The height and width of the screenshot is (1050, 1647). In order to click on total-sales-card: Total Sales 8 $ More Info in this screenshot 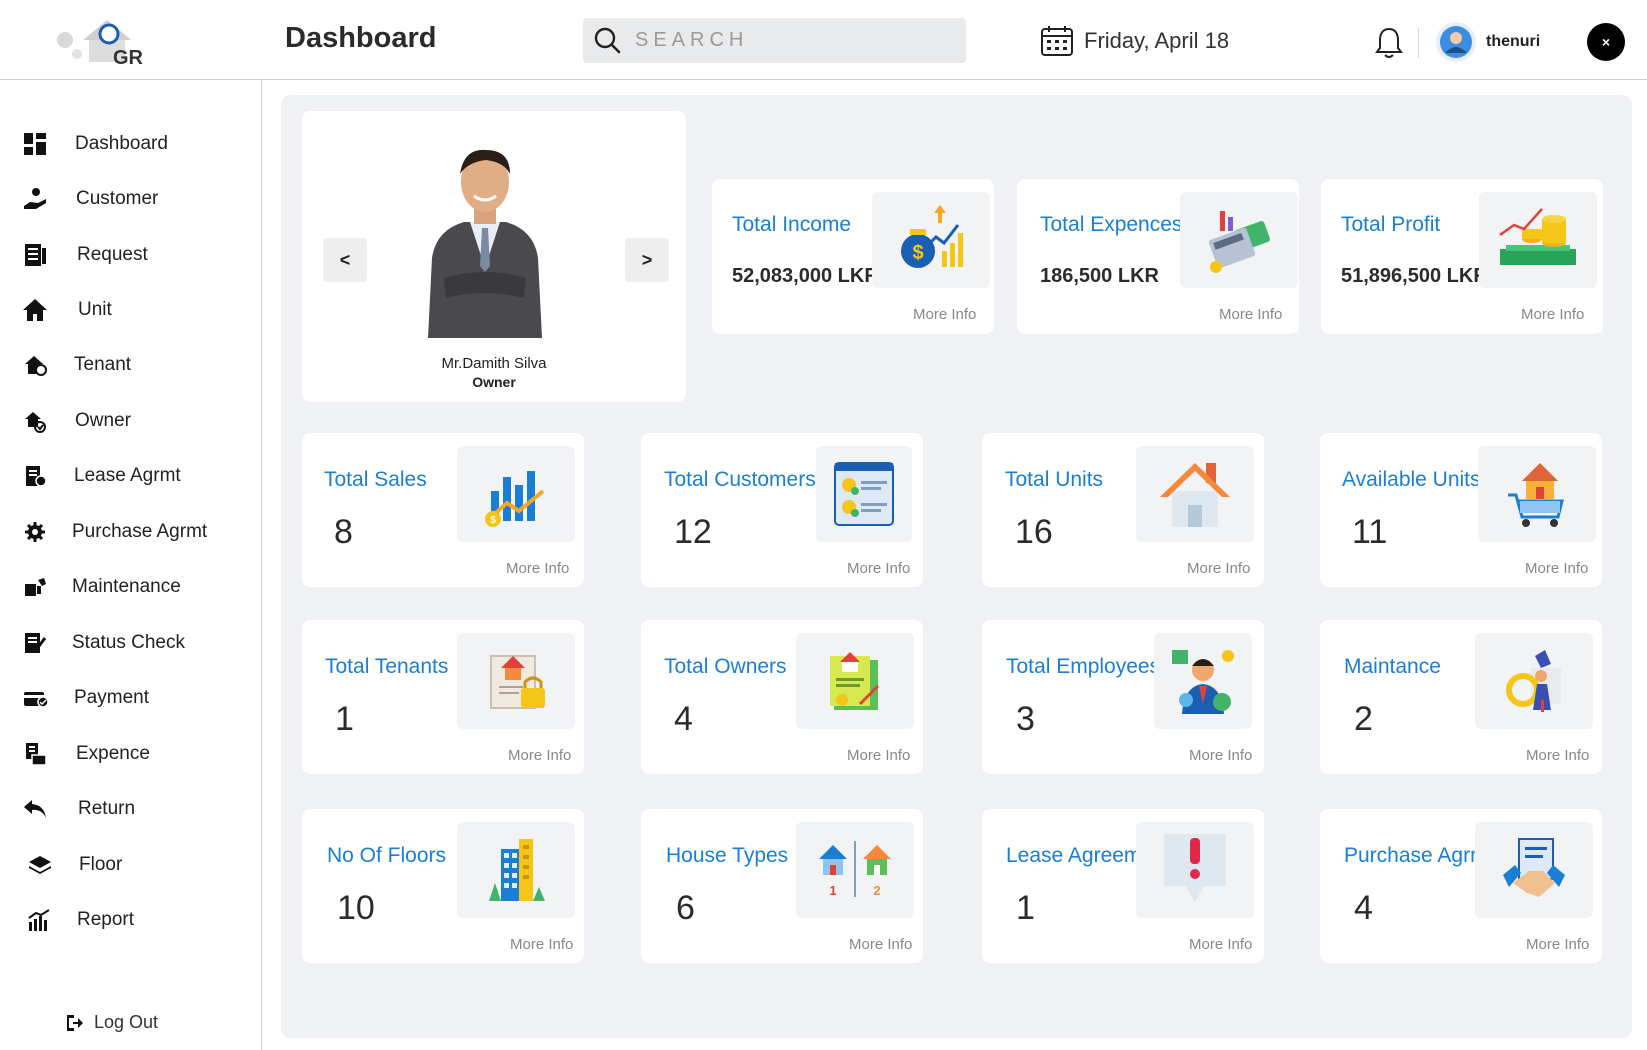, I will do `click(443, 510)`.